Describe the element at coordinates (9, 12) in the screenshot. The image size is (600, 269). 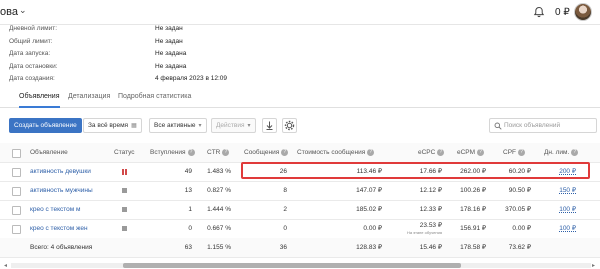
I see `breadcrumb: ова` at that location.